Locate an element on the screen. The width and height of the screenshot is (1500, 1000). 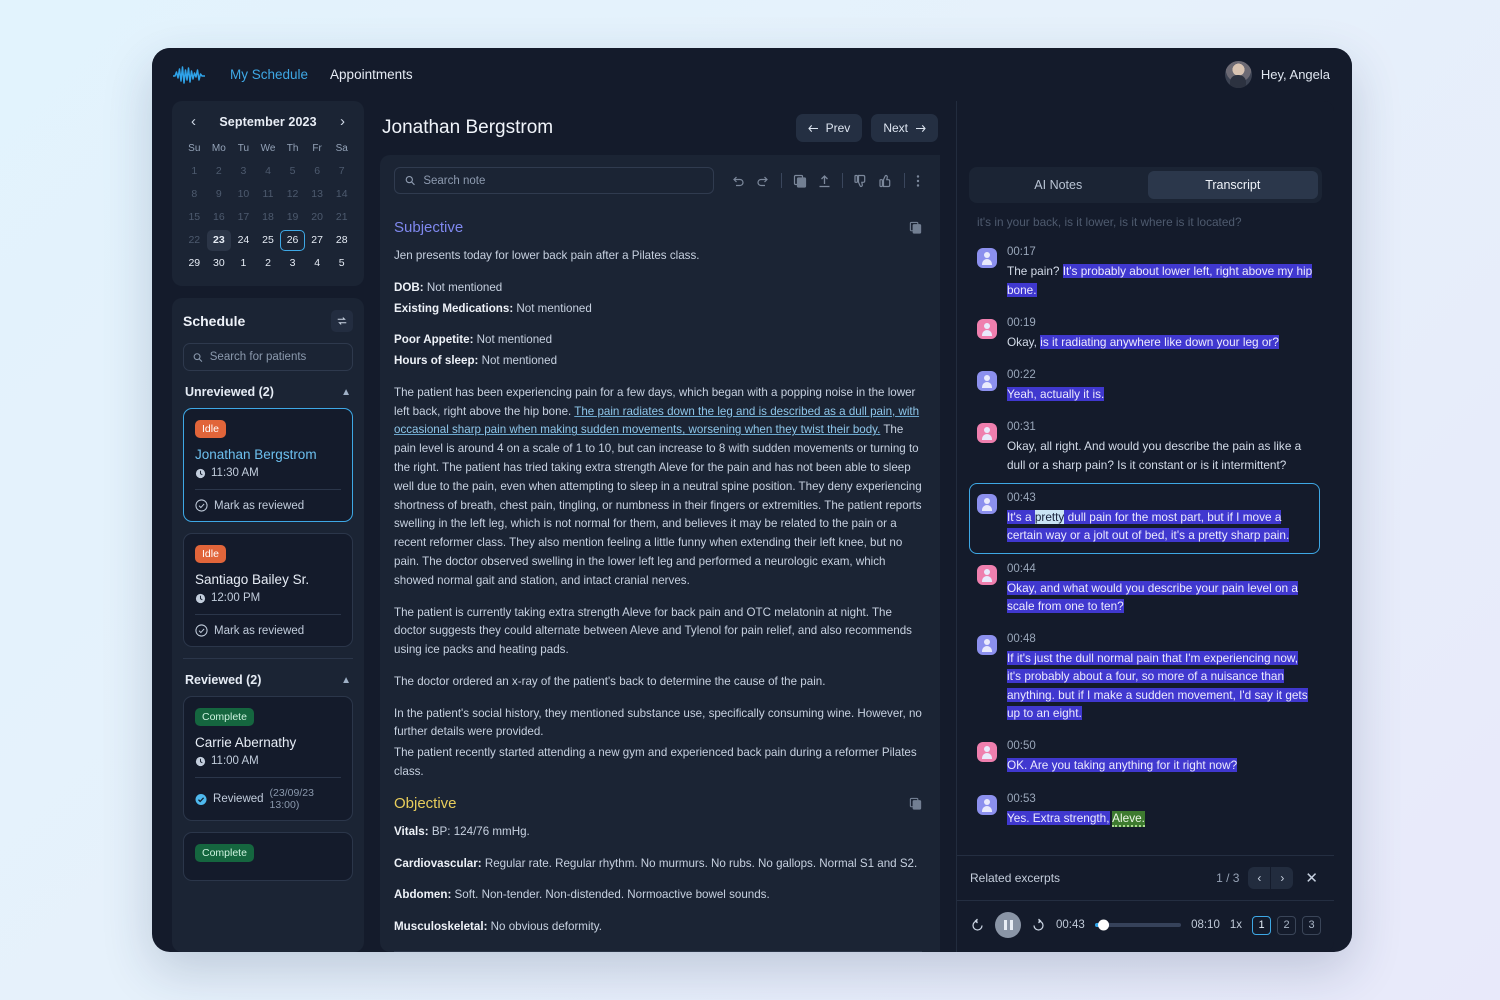
chevron-right-icon: › is located at coordinates (342, 121).